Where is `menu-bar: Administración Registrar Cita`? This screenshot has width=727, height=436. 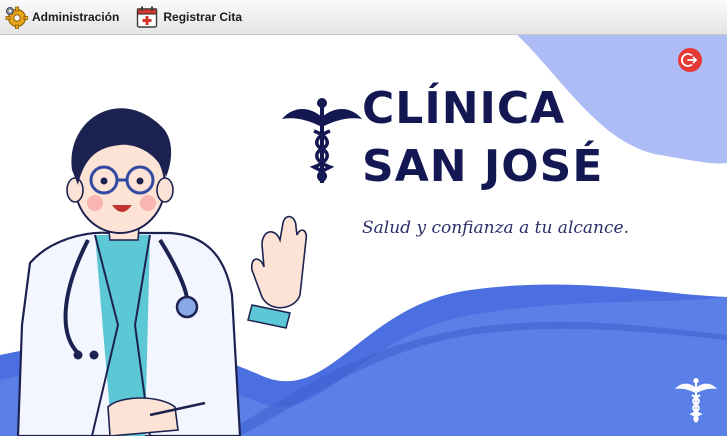 menu-bar: Administración Registrar Cita is located at coordinates (363, 17).